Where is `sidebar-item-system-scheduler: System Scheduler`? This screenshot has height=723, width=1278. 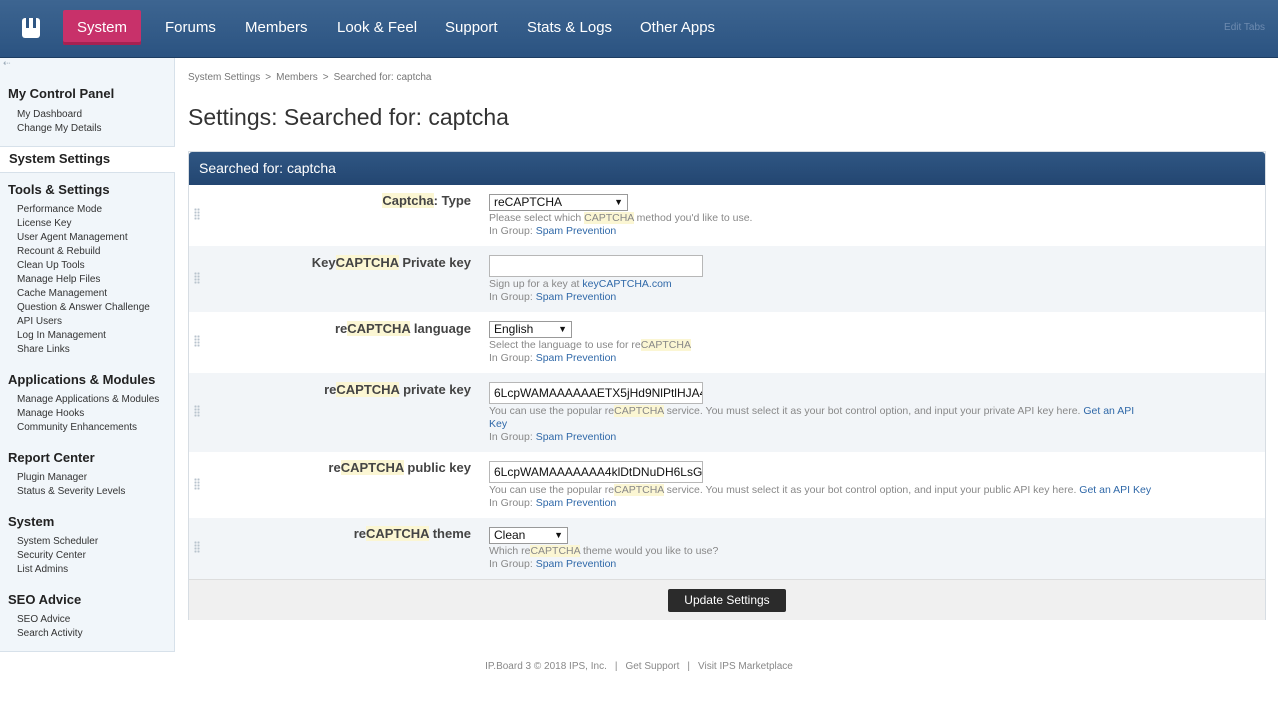 sidebar-item-system-scheduler: System Scheduler is located at coordinates (57, 541).